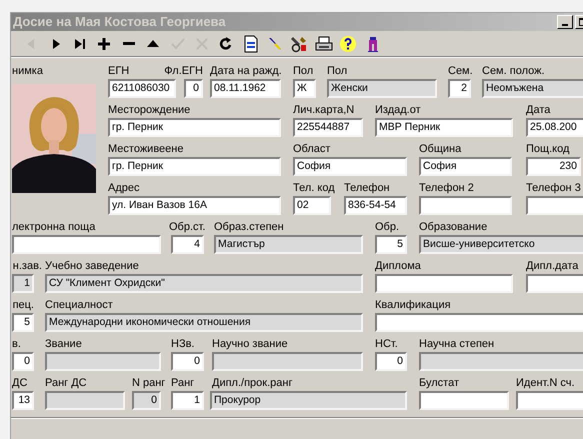  Describe the element at coordinates (246, 70) in the screenshot. I see `field-label: Дата на ражд.` at that location.